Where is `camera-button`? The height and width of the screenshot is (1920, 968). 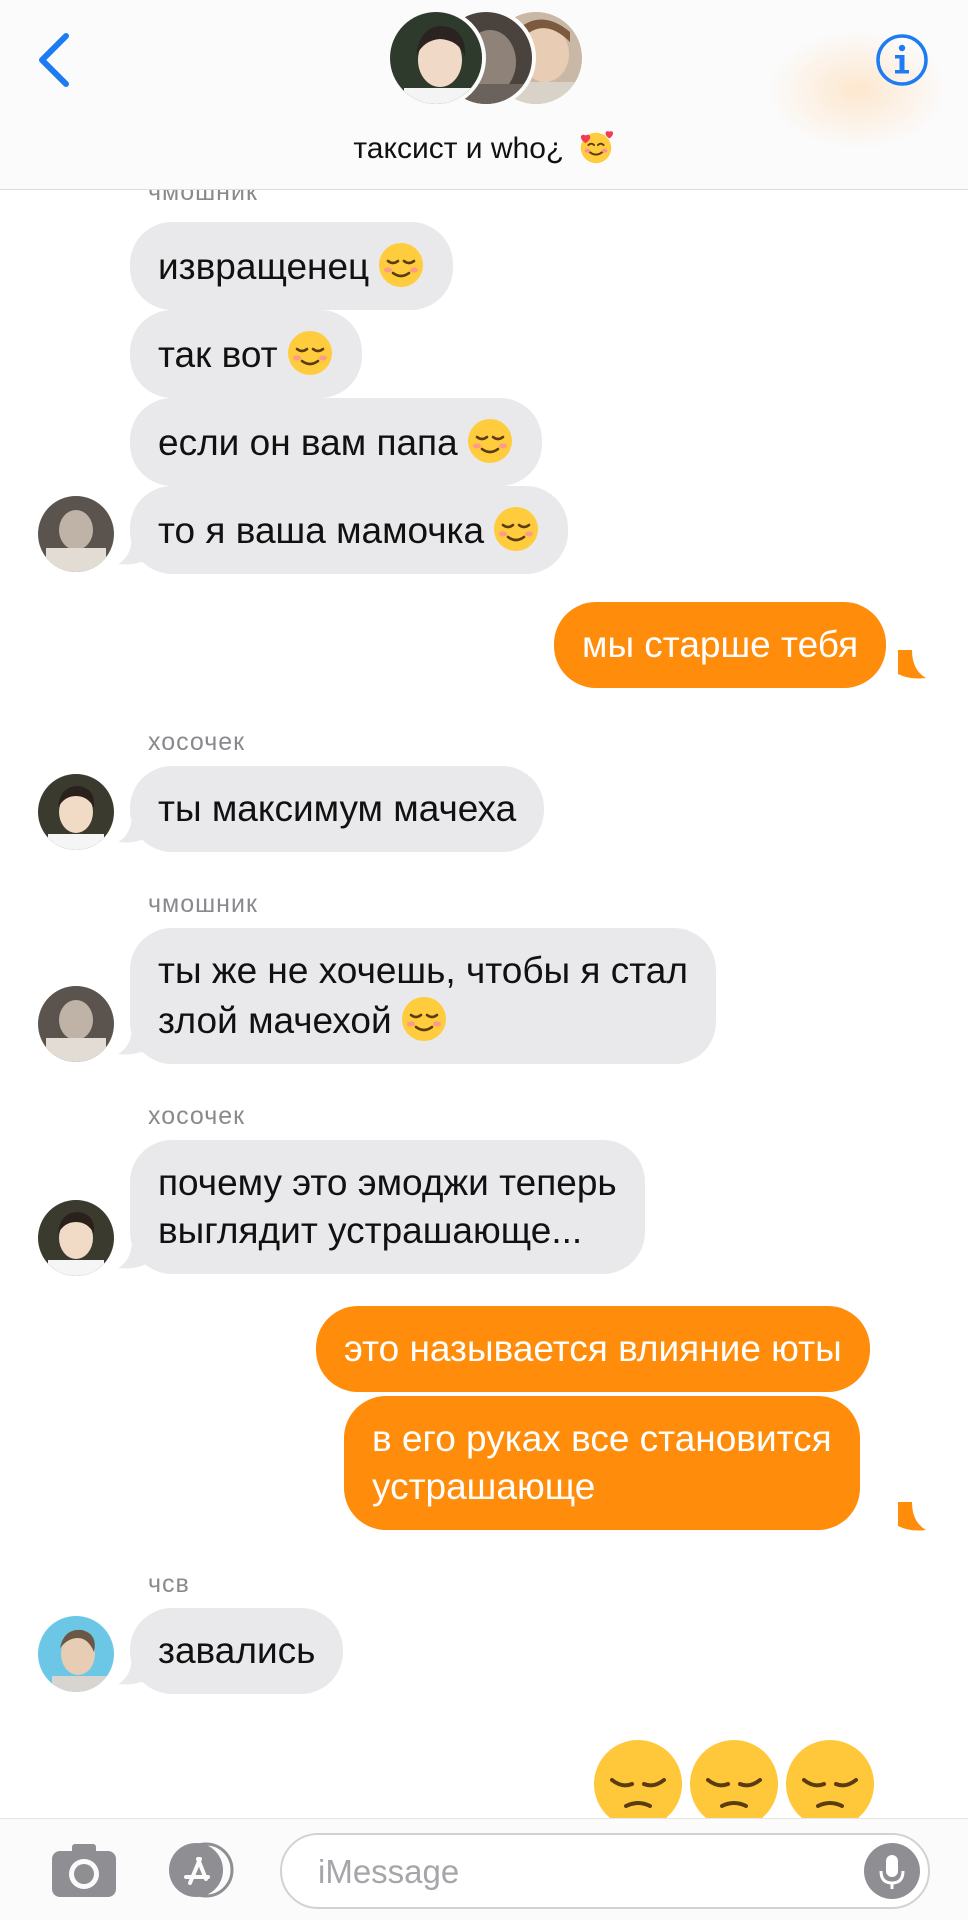
camera-button is located at coordinates (84, 1870).